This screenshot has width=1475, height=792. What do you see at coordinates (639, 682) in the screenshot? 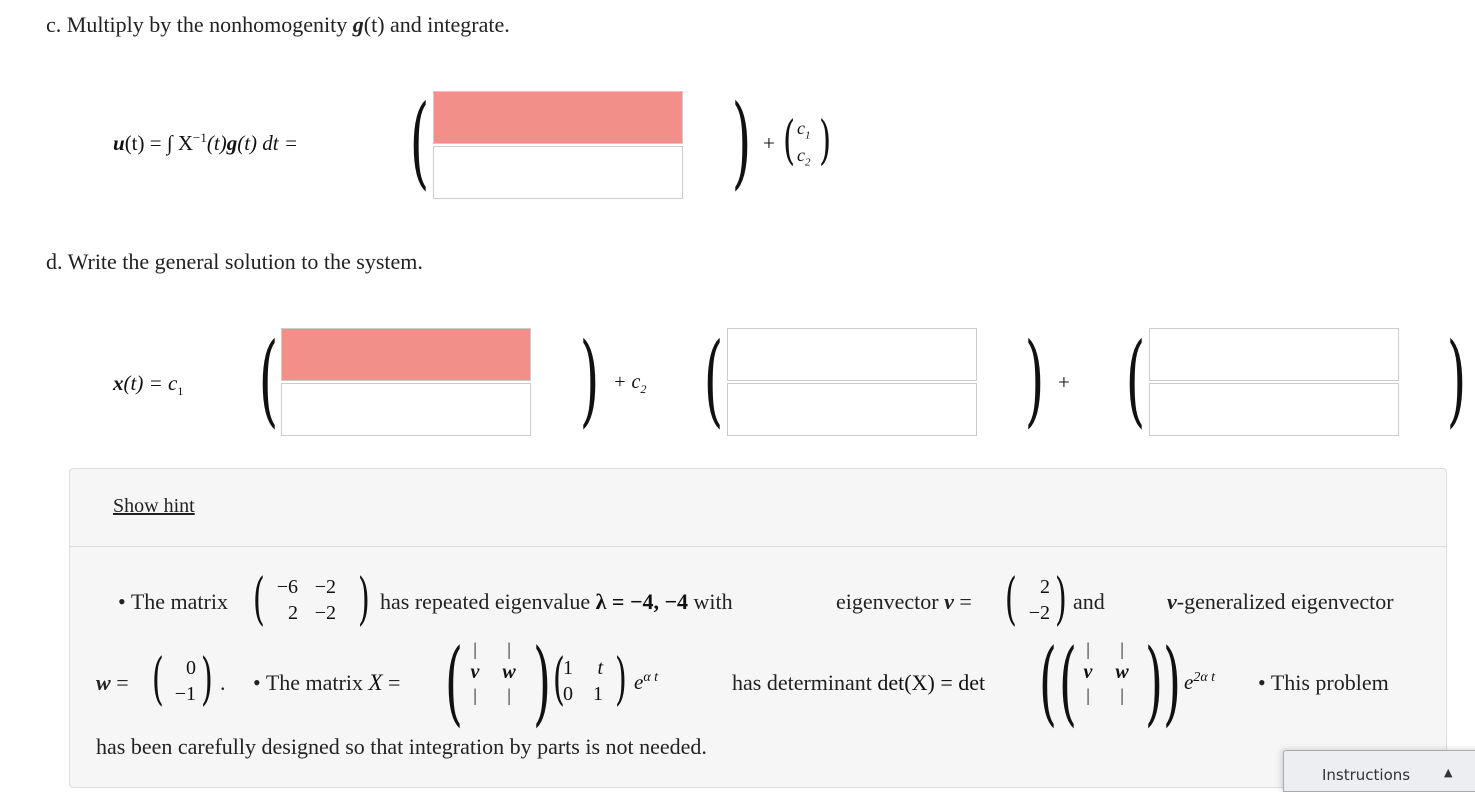
I see `e-base: e` at bounding box center [639, 682].